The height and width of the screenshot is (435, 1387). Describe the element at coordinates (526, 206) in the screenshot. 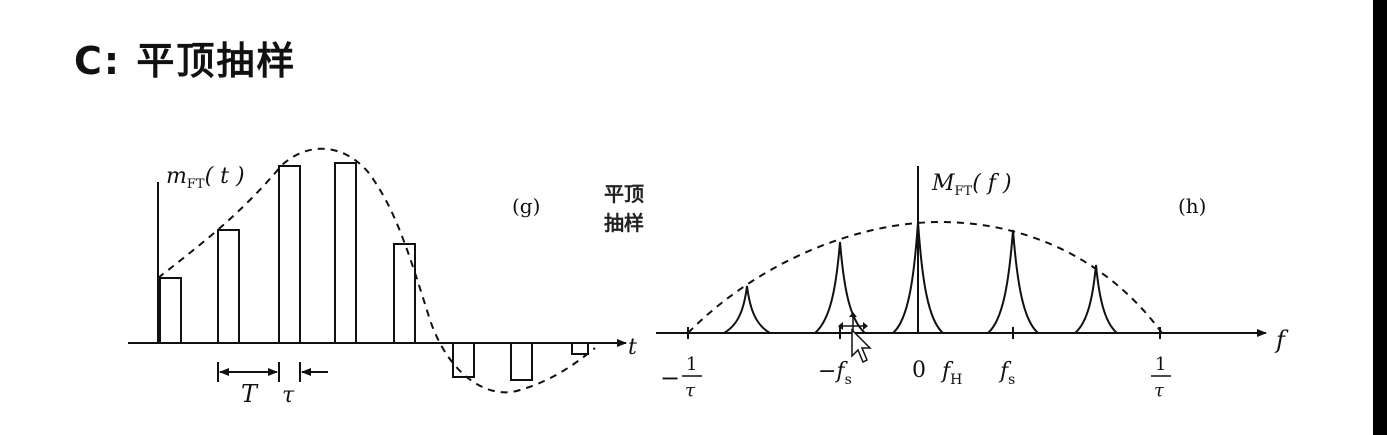

I see `left-panel-tag: (g)` at that location.